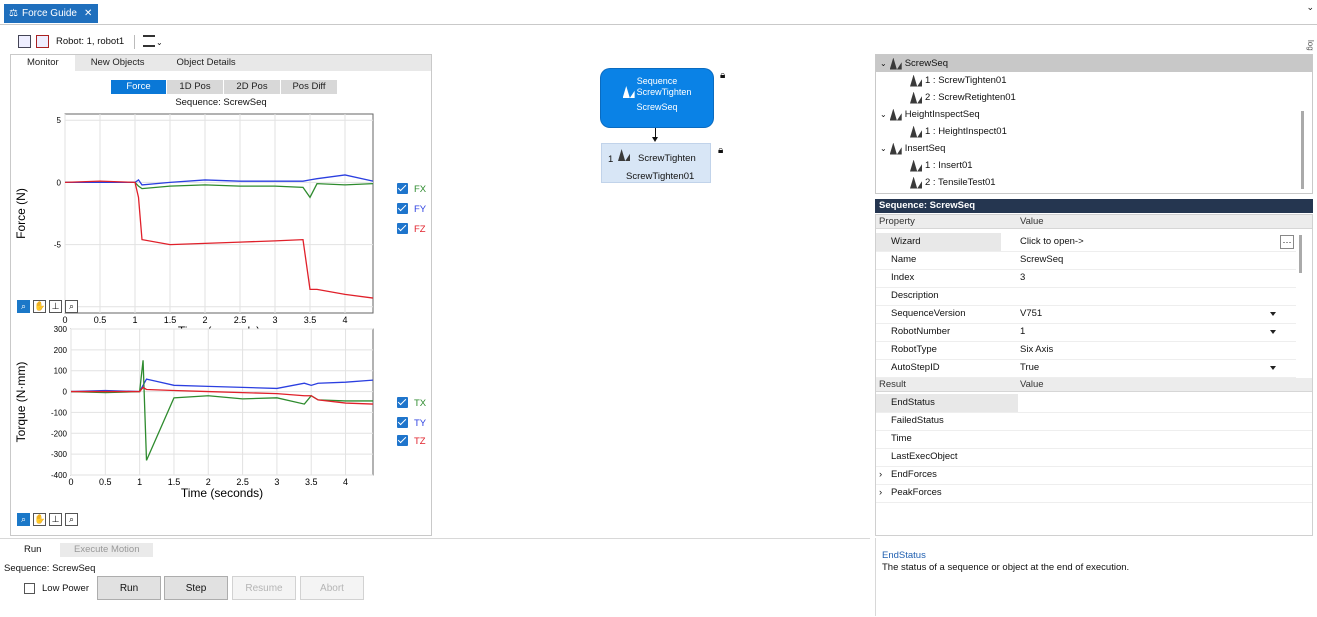 The height and width of the screenshot is (617, 1317). Describe the element at coordinates (276, 482) in the screenshot. I see `x-tick-label: 3` at that location.